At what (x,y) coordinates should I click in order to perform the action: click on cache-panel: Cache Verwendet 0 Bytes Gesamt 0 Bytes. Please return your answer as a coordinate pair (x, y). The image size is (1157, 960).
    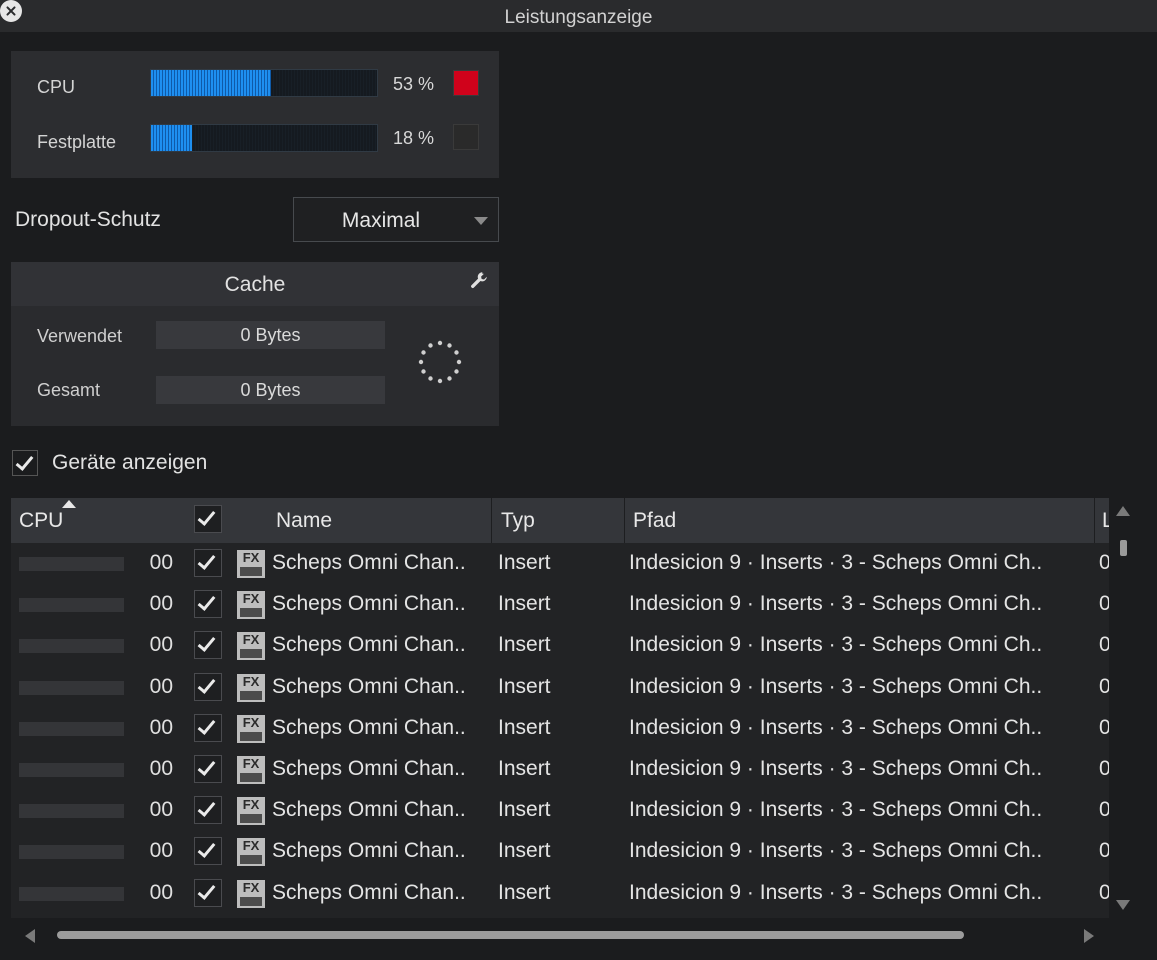
    Looking at the image, I should click on (255, 344).